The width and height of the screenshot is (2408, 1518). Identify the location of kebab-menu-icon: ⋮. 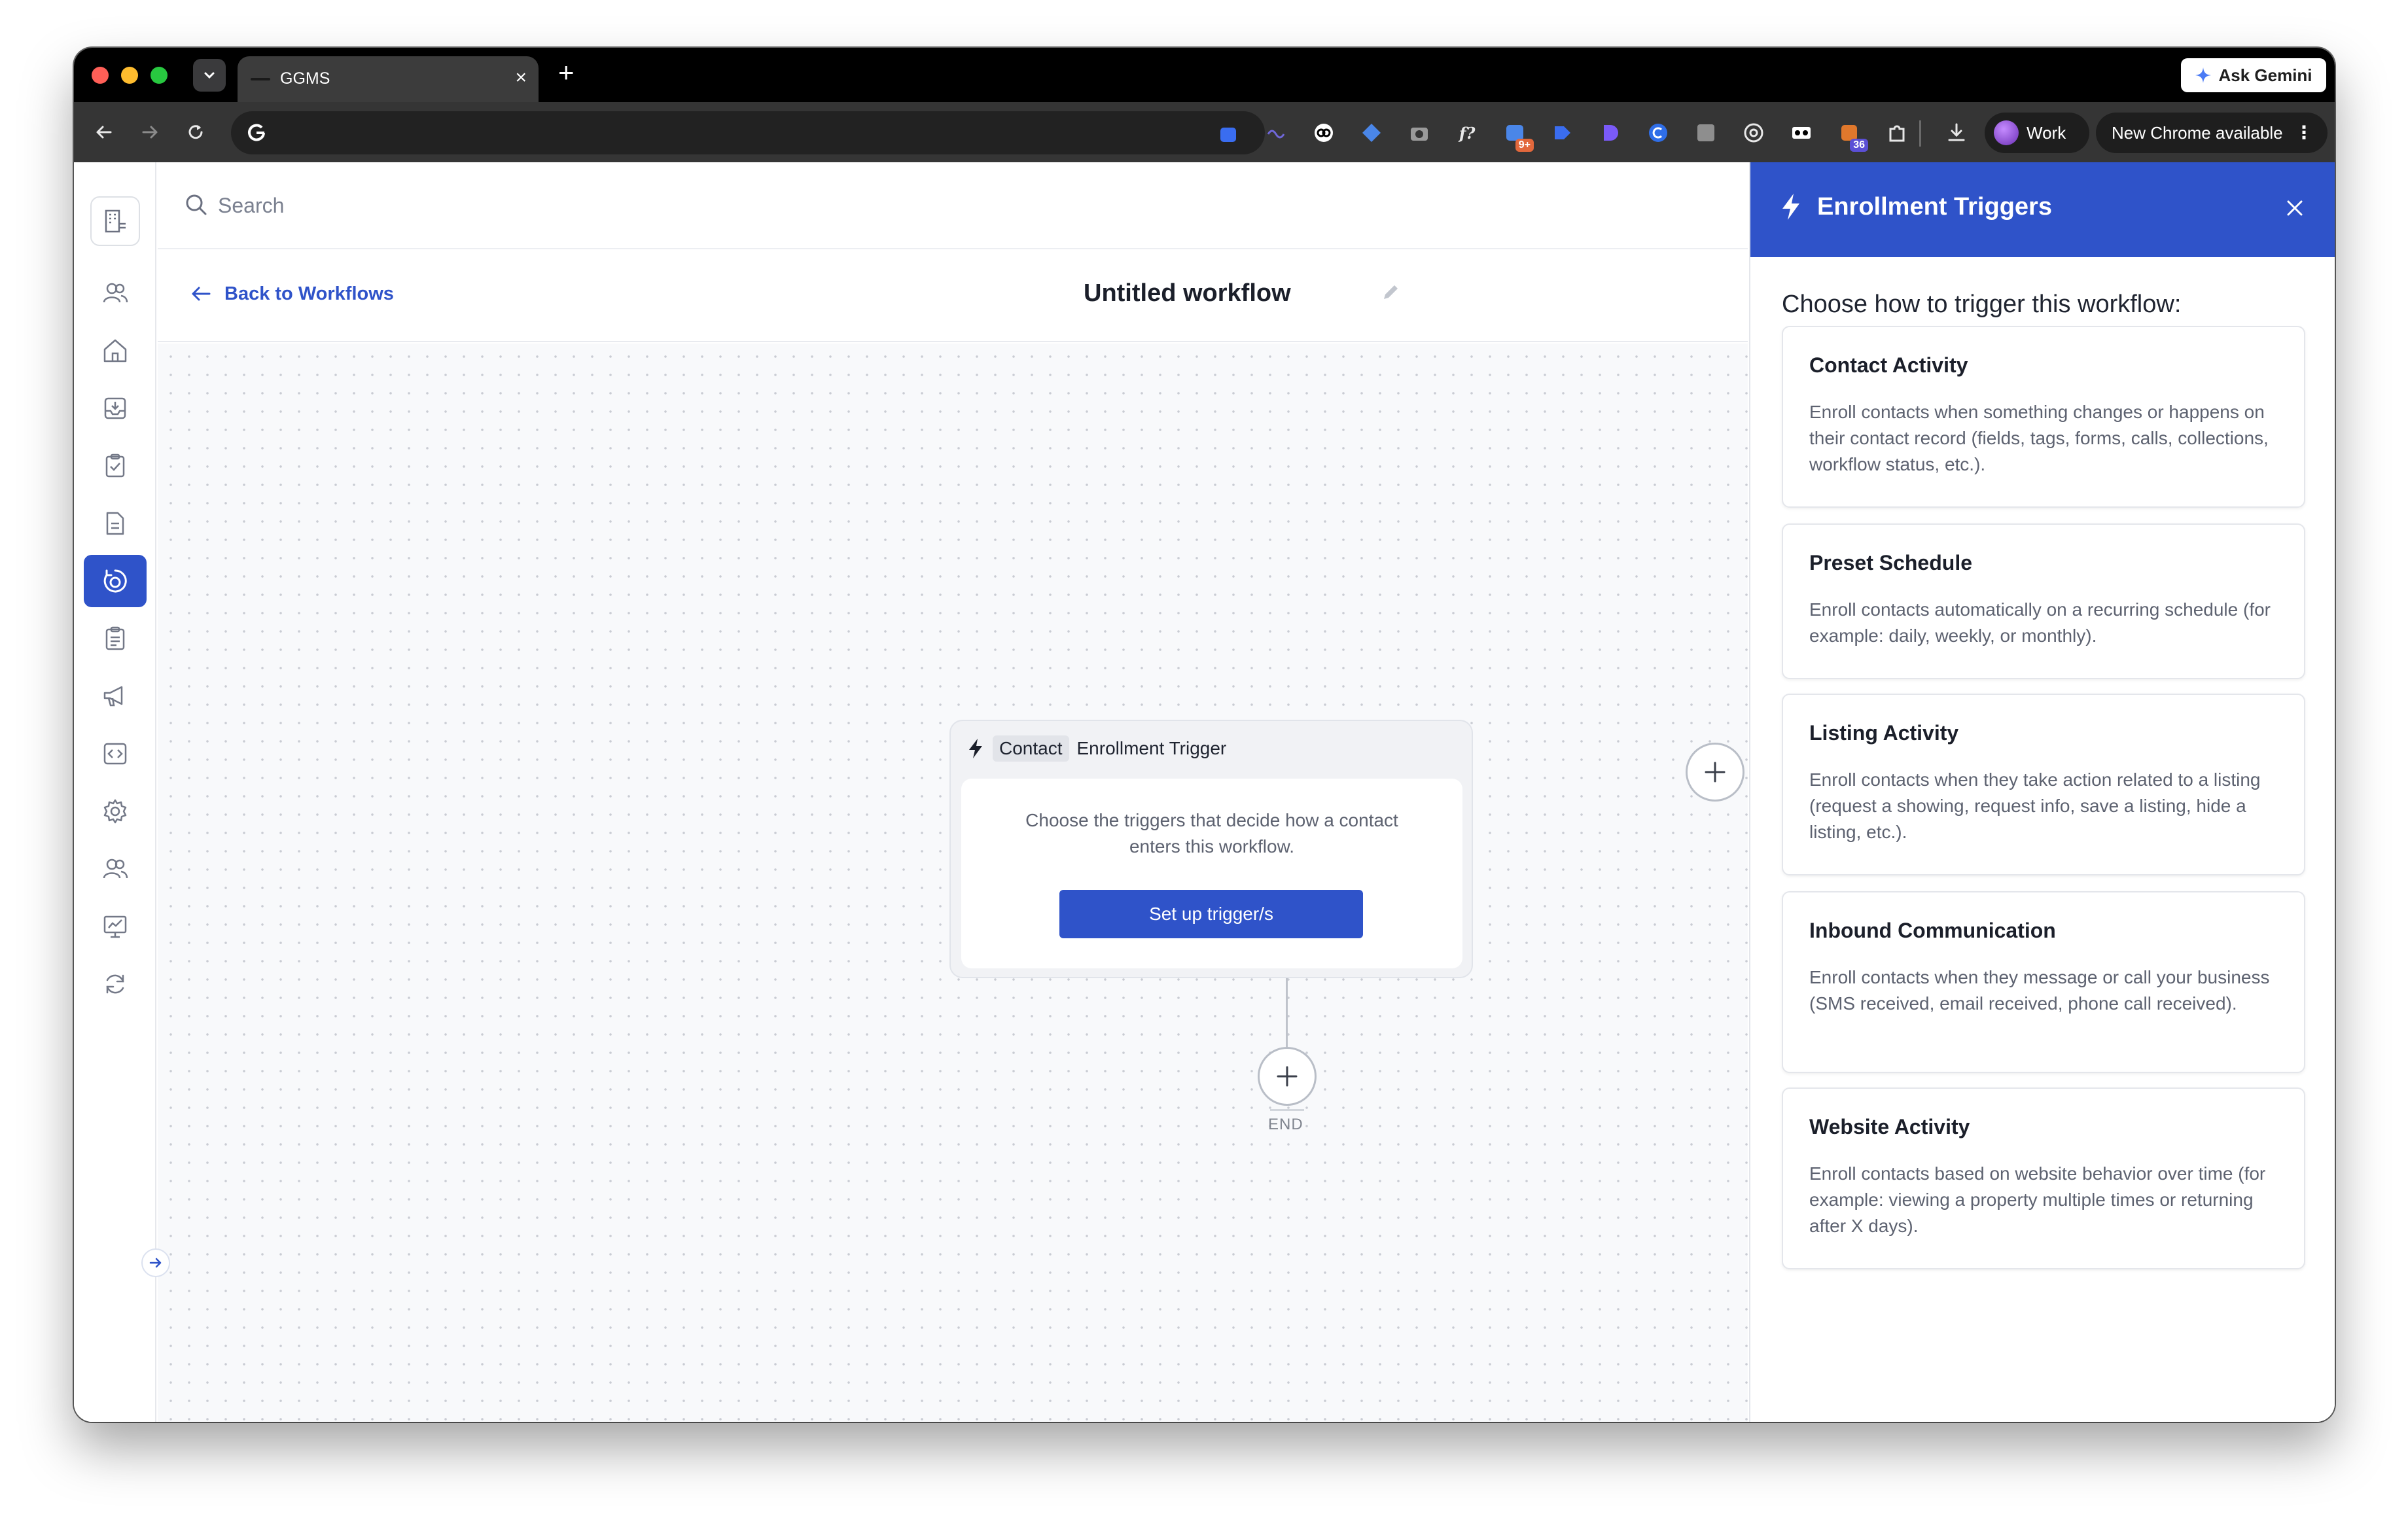
(2304, 132).